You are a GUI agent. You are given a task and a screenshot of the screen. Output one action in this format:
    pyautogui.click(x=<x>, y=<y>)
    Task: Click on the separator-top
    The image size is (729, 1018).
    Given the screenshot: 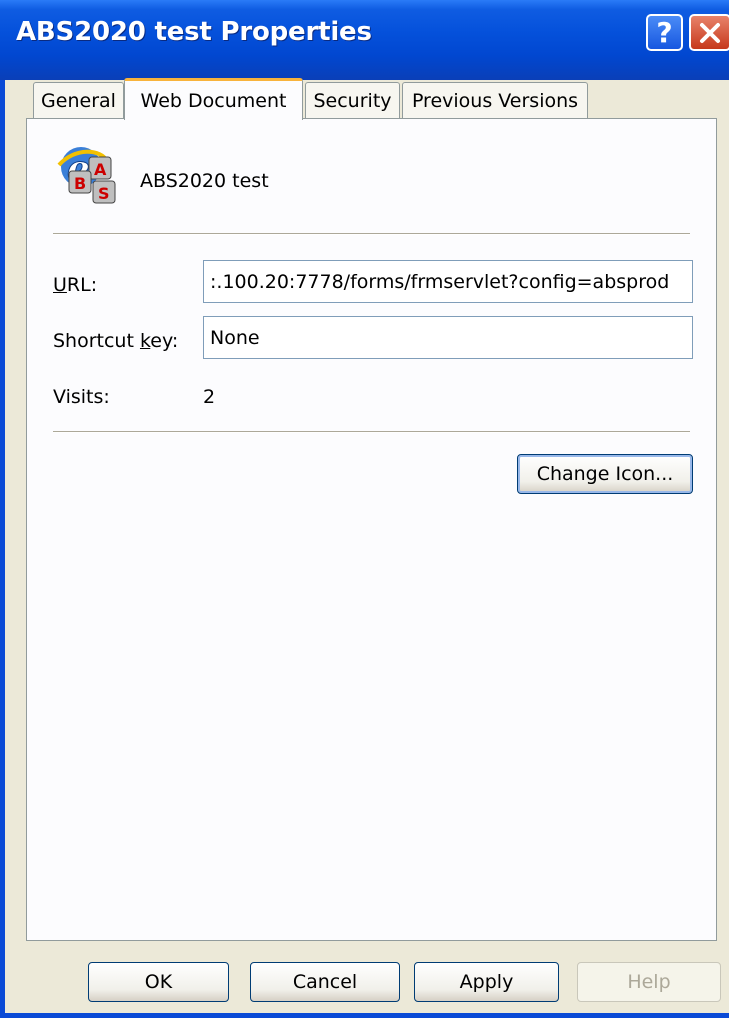 What is the action you would take?
    pyautogui.click(x=371, y=234)
    